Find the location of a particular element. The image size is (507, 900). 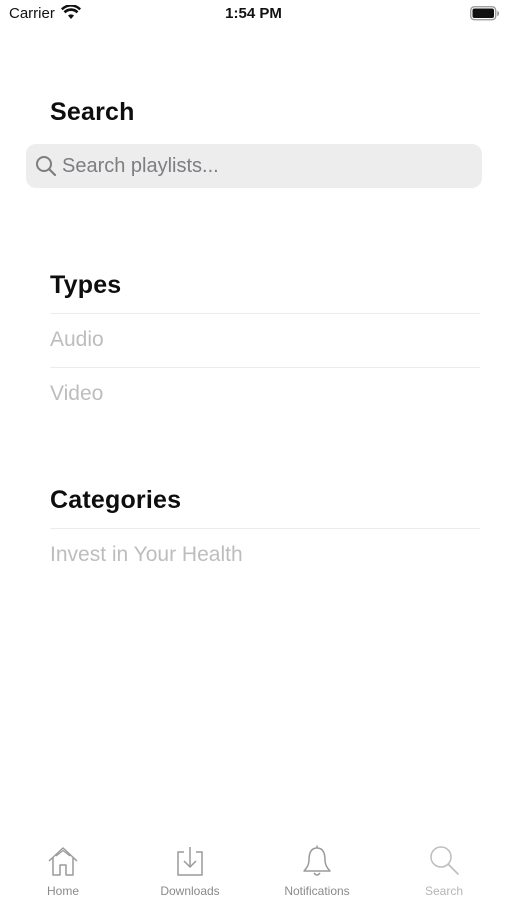

download-icon is located at coordinates (190, 861).